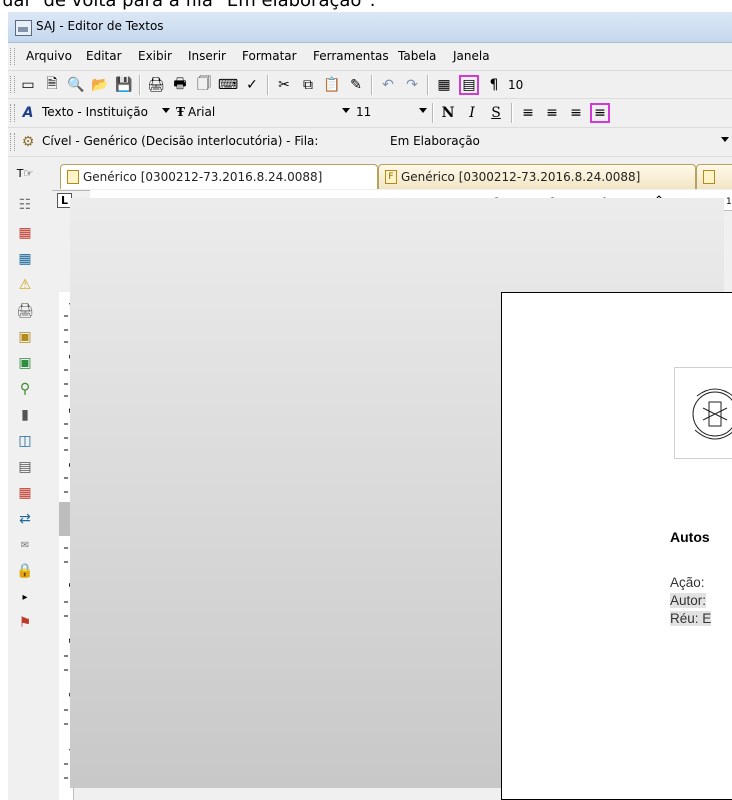  I want to click on menu-exibir: Exibir, so click(155, 56).